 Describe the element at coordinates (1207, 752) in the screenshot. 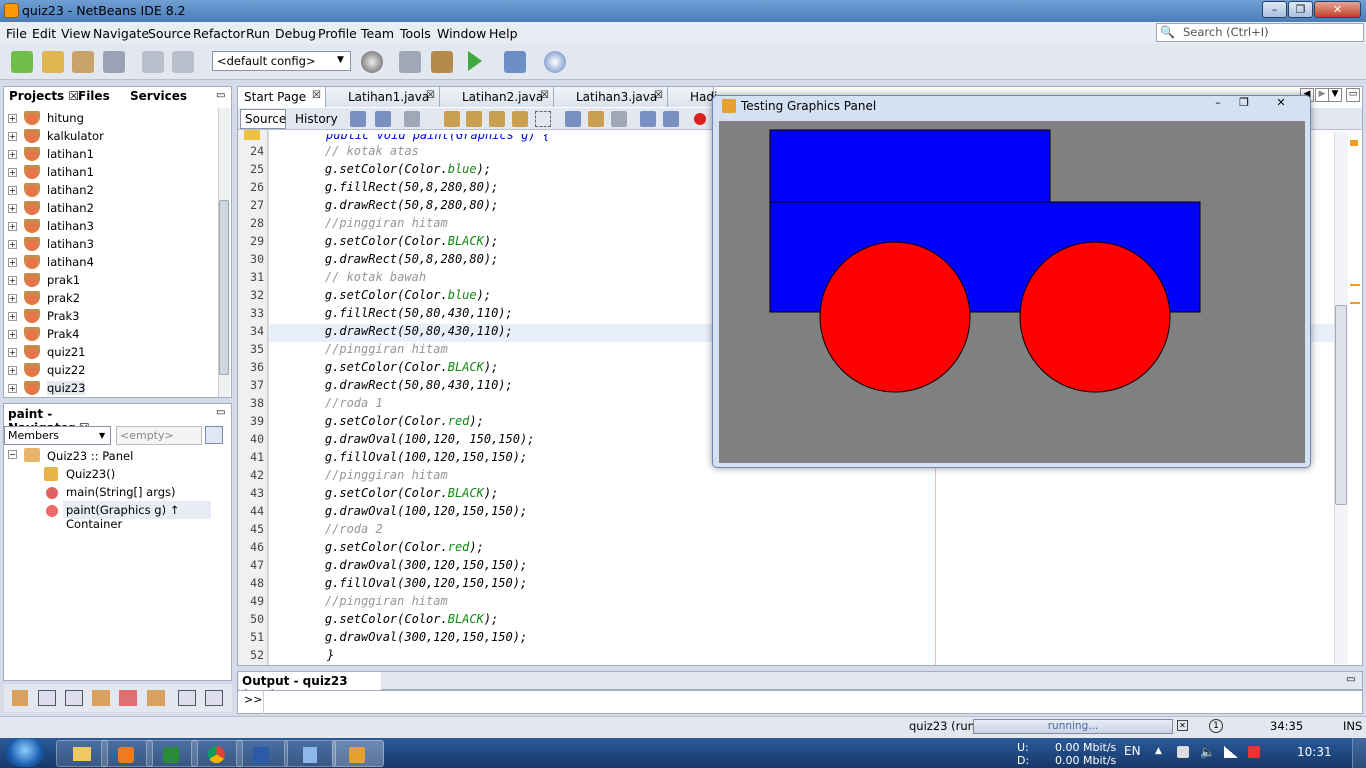

I see `volume-icon: 🔈` at that location.